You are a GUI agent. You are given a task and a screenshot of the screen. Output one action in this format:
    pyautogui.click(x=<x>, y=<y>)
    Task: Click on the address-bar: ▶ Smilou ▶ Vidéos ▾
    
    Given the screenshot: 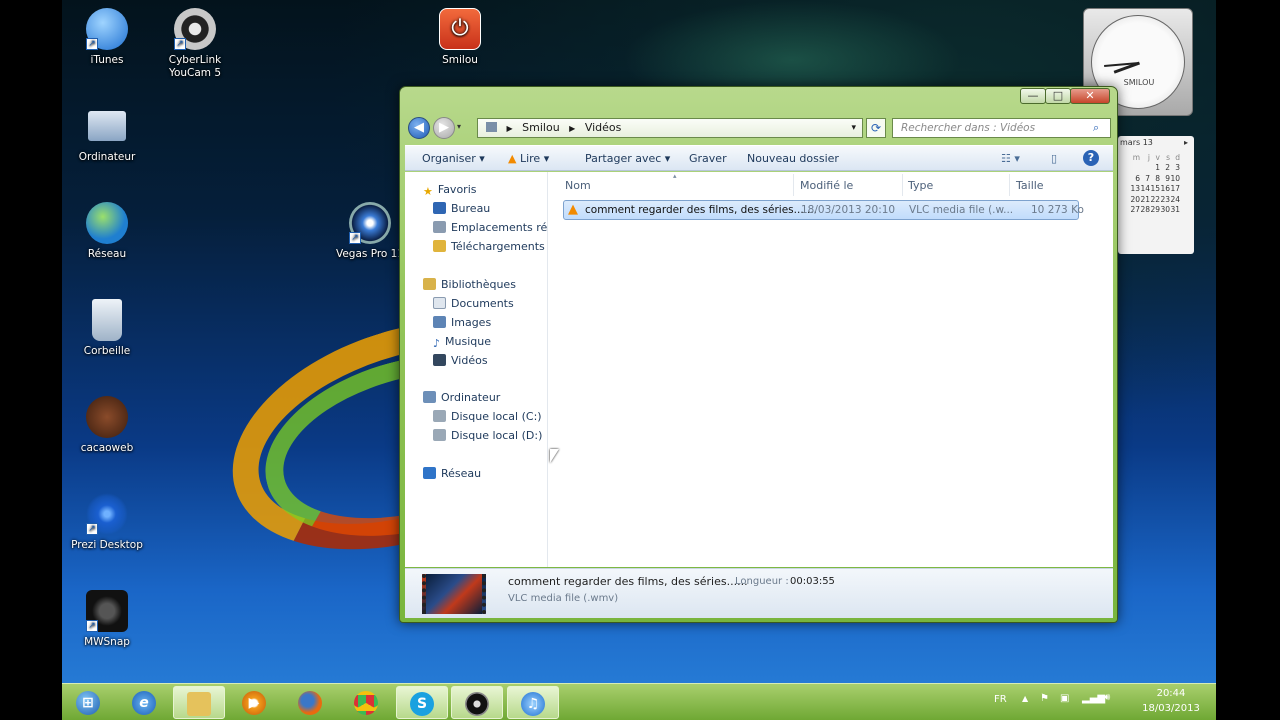 What is the action you would take?
    pyautogui.click(x=670, y=128)
    